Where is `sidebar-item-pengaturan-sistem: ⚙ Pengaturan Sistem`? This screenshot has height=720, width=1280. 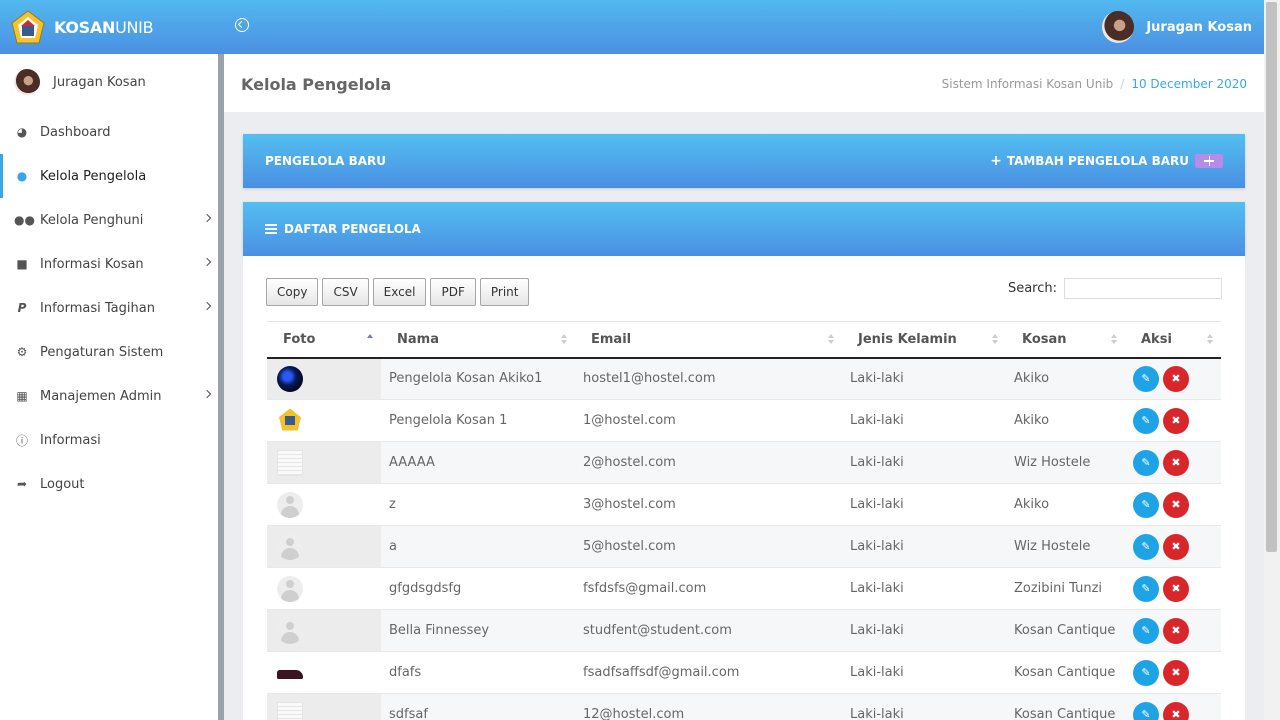 sidebar-item-pengaturan-sistem: ⚙ Pengaturan Sistem is located at coordinates (109, 352).